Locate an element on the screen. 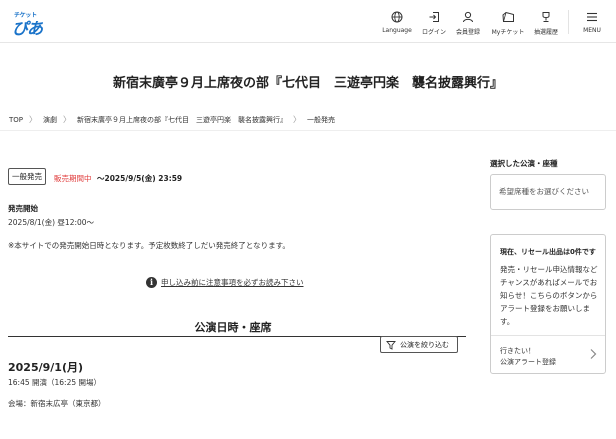  logo-main-text: ぴあ is located at coordinates (27, 28).